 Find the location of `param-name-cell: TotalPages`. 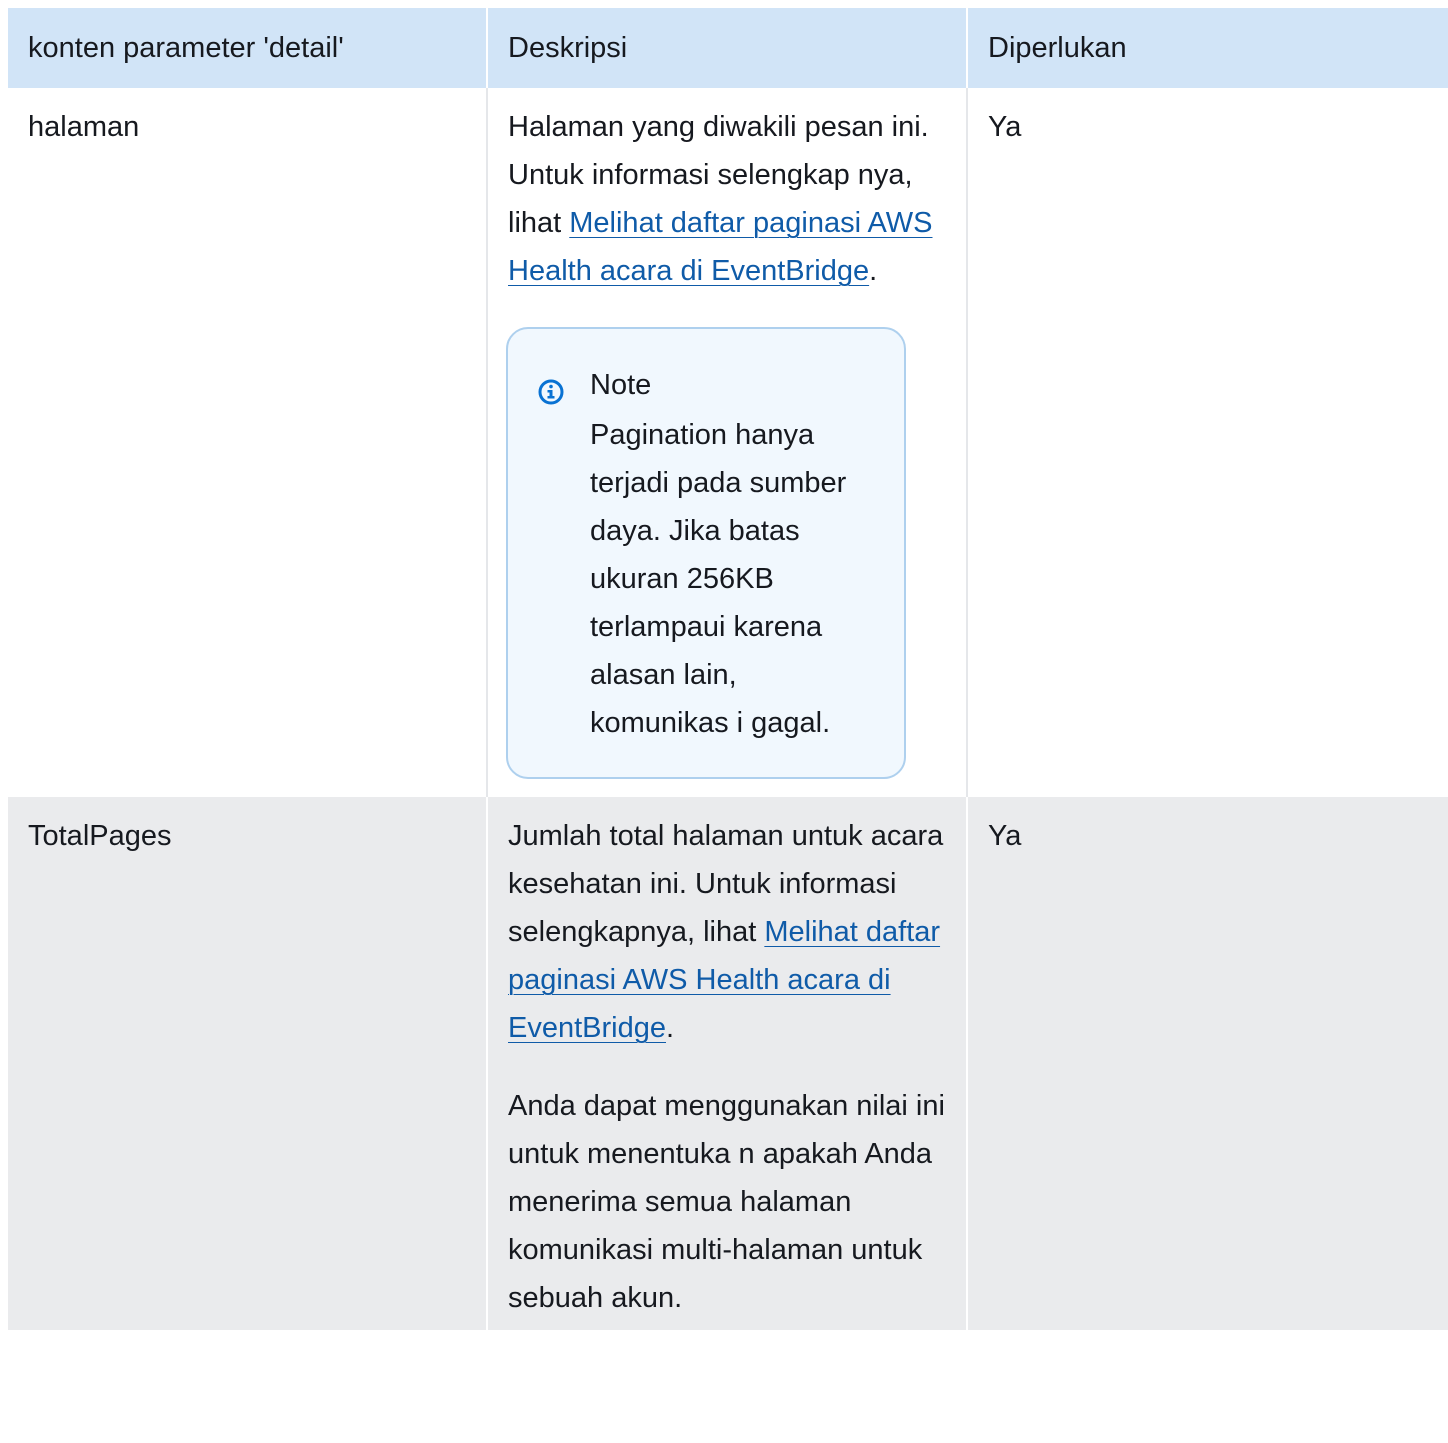

param-name-cell: TotalPages is located at coordinates (248, 1063).